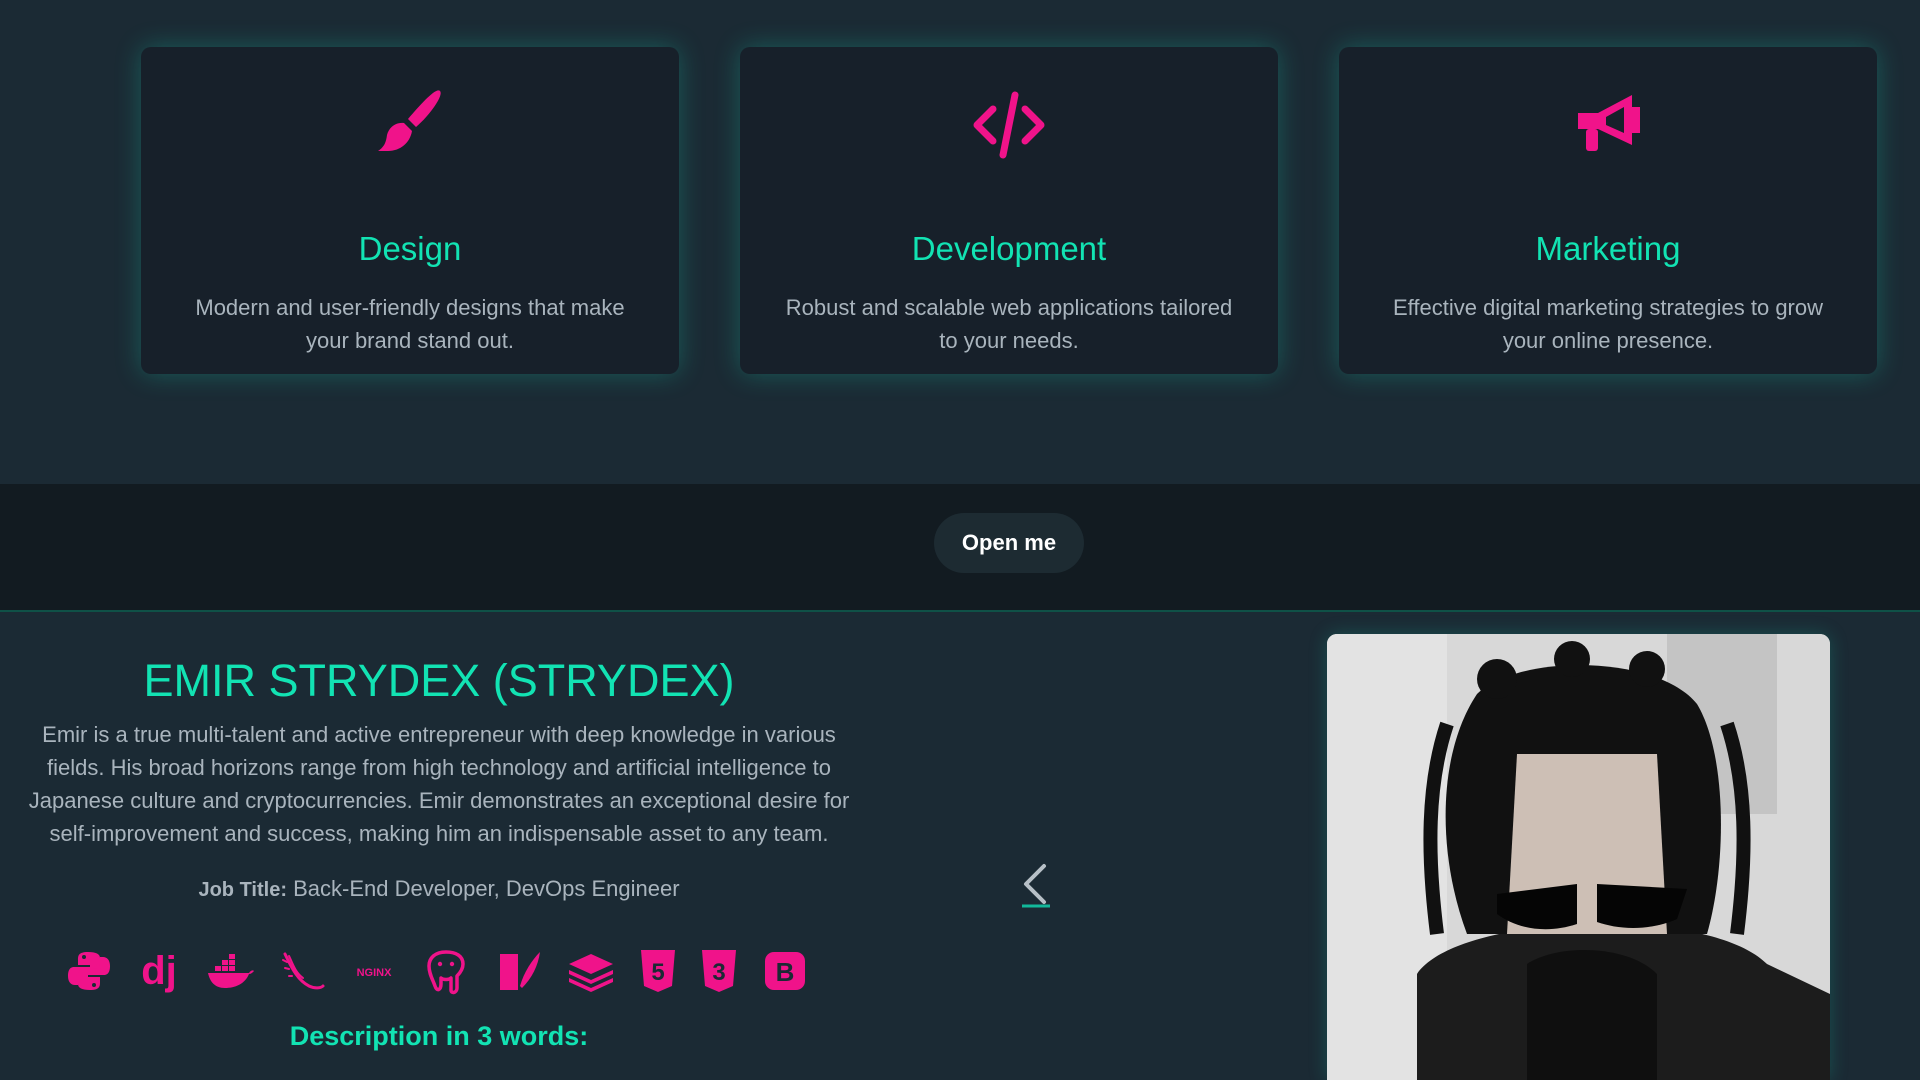 The image size is (1920, 1080). What do you see at coordinates (439, 1036) in the screenshot?
I see `description-title: Description in 3 words:` at bounding box center [439, 1036].